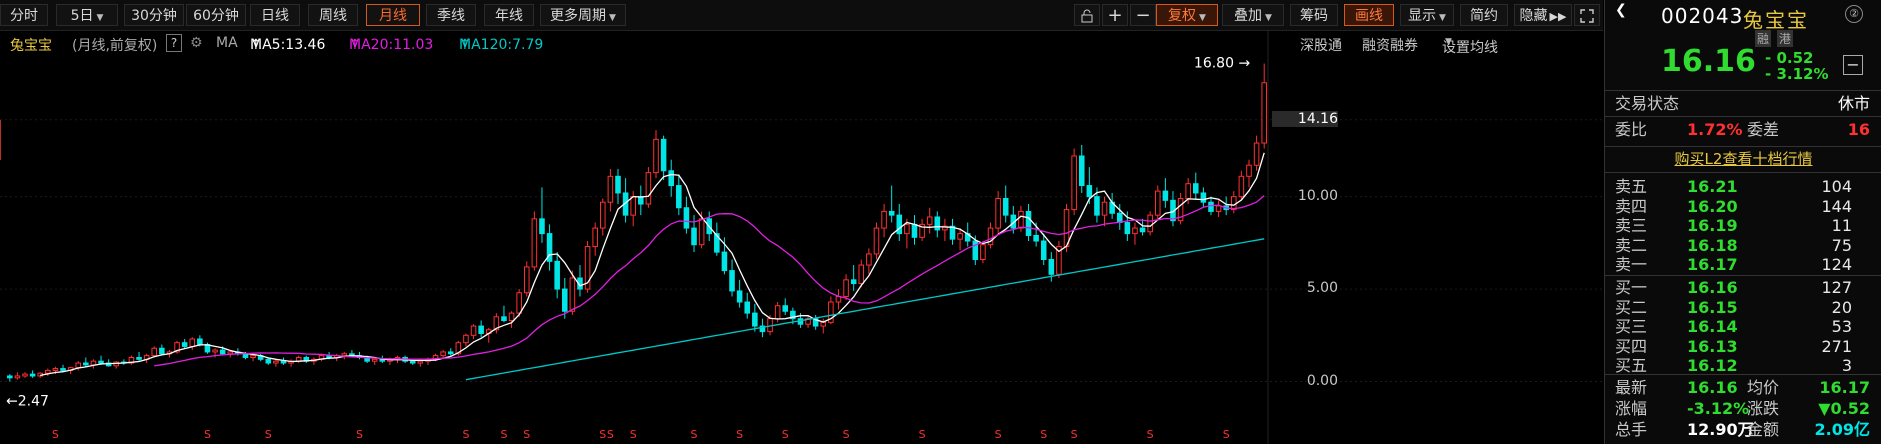 This screenshot has width=1881, height=444. I want to click on bid-label: 买一, so click(1631, 287).